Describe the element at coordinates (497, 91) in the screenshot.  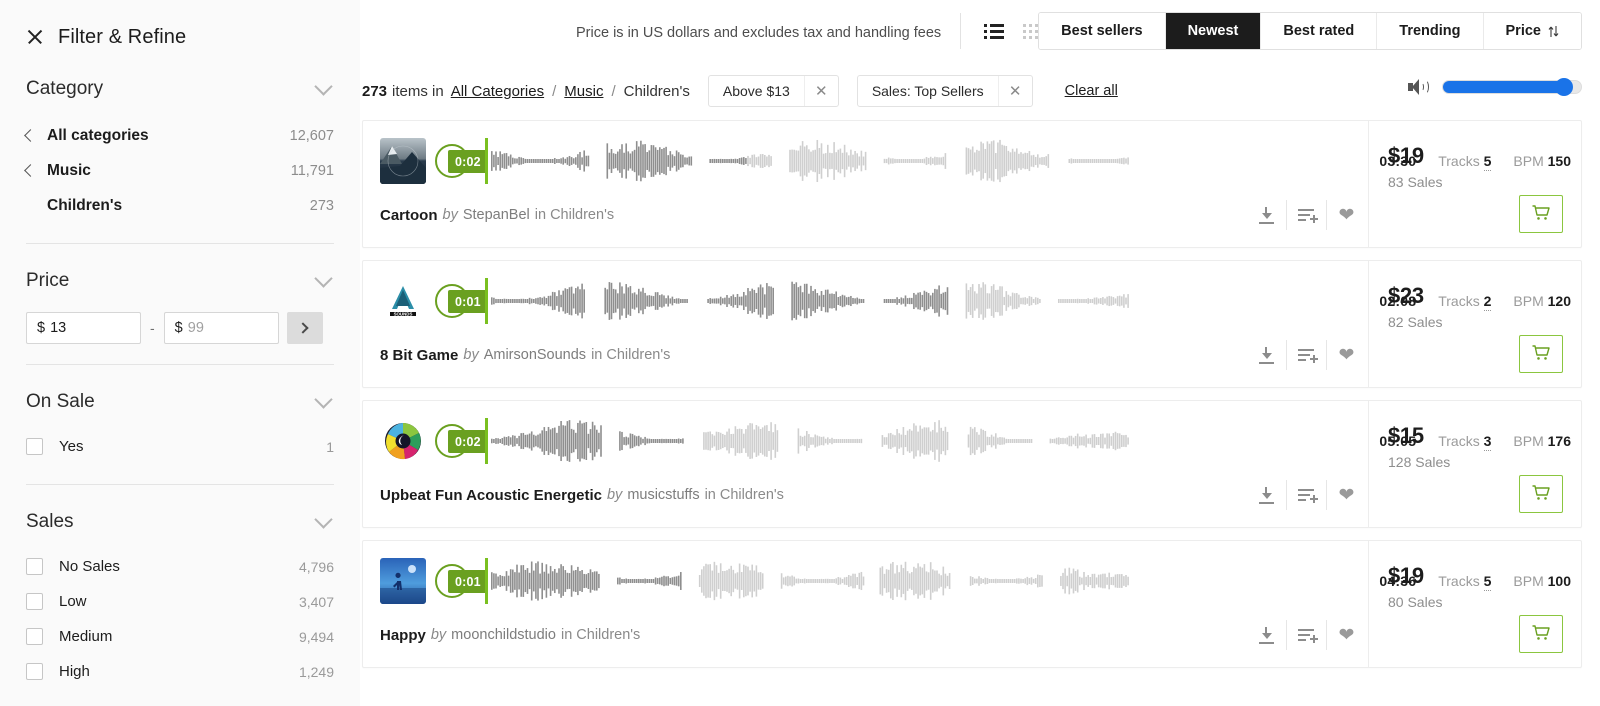
I see `breadcrumb-all-categories: All Categories` at that location.